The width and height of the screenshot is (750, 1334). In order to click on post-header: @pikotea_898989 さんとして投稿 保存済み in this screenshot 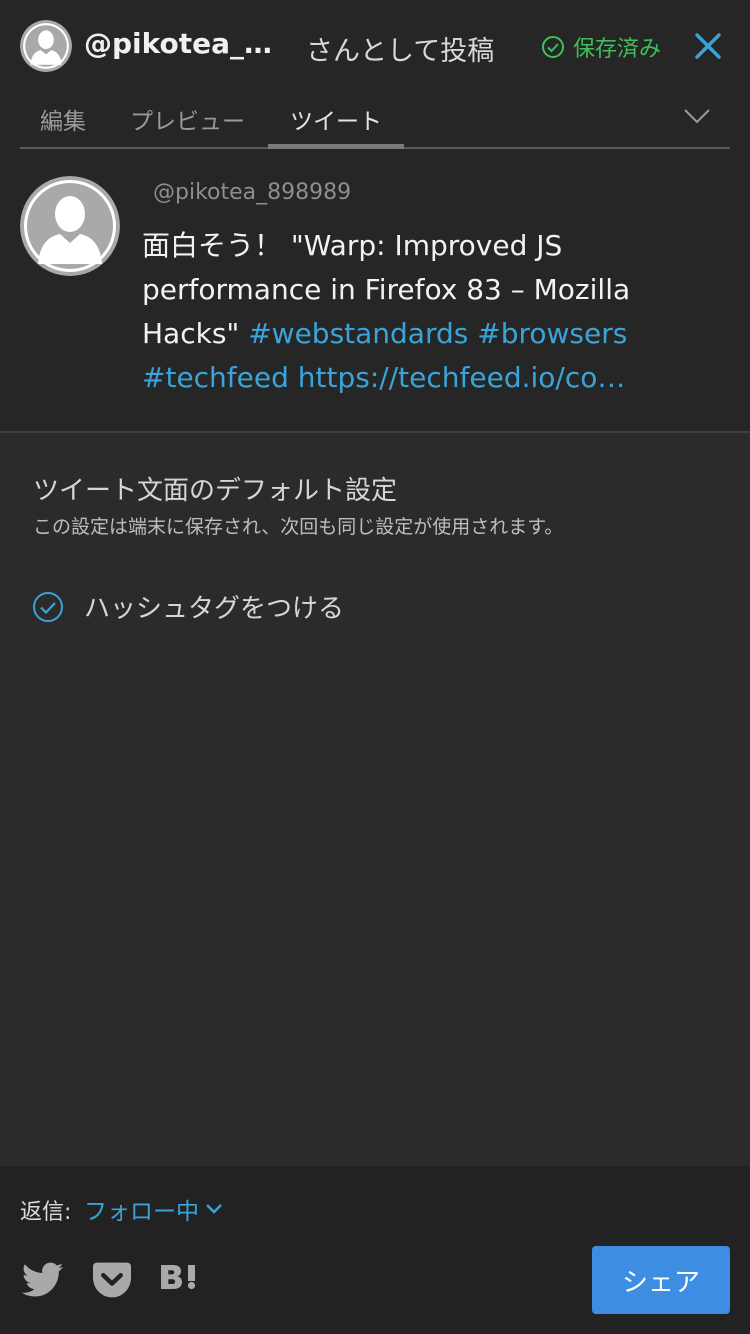, I will do `click(375, 45)`.